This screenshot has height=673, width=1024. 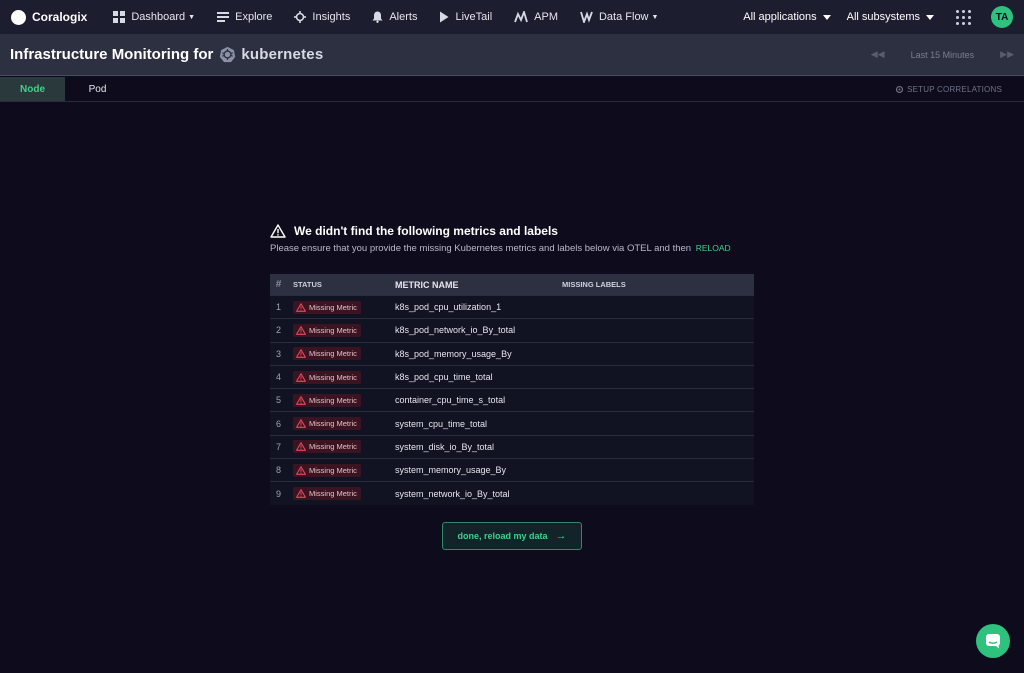 What do you see at coordinates (954, 89) in the screenshot?
I see `setup-correlations-label: SETUP CORRELATIONS` at bounding box center [954, 89].